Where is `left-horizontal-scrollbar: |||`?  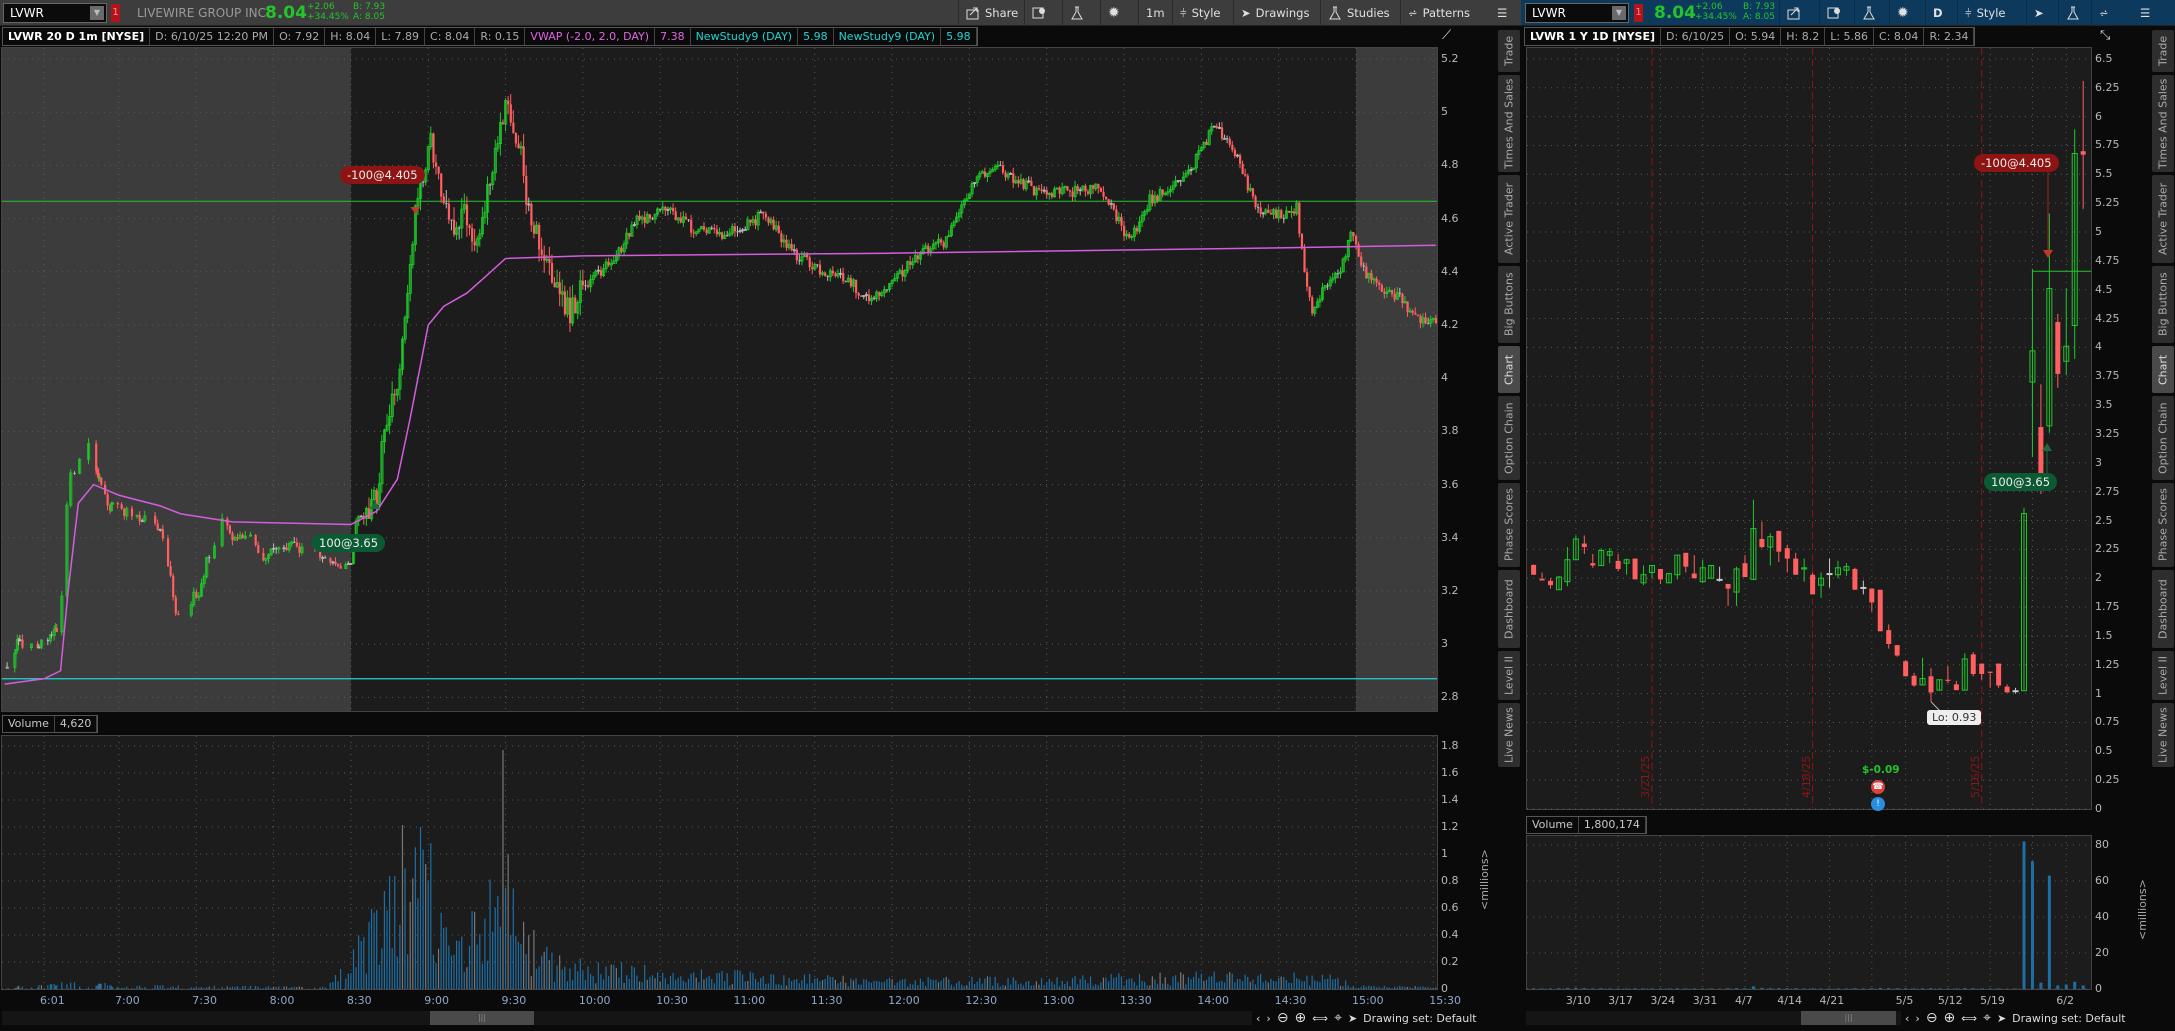 left-horizontal-scrollbar: ||| is located at coordinates (627, 1018).